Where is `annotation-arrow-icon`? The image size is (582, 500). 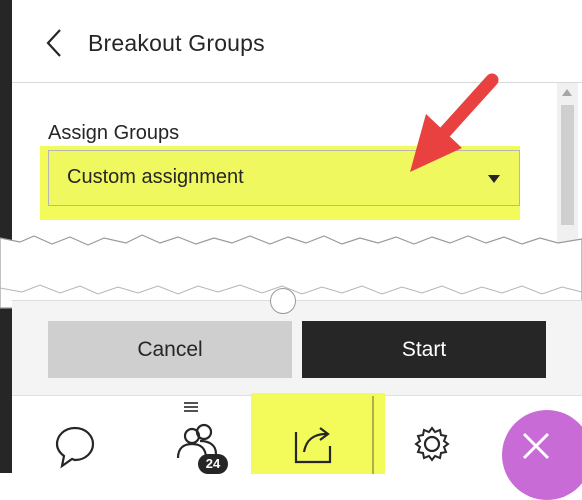
annotation-arrow-icon is located at coordinates (454, 122).